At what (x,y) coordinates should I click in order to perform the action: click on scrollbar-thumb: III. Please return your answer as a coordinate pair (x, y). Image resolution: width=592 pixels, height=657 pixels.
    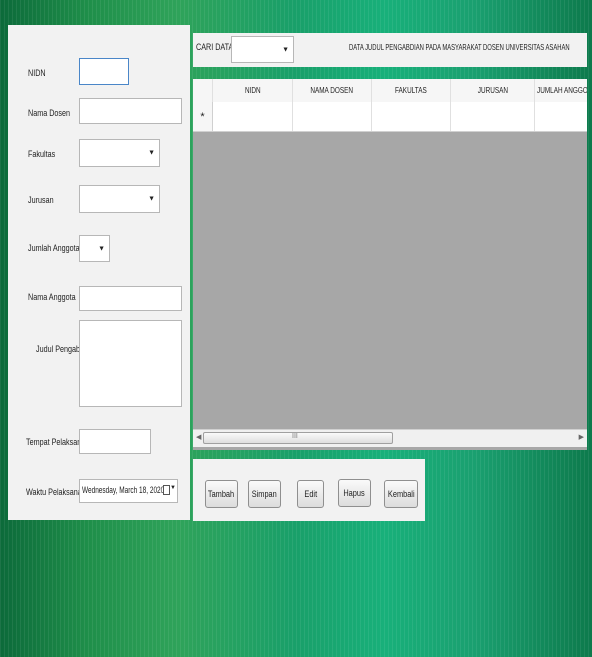
    Looking at the image, I should click on (298, 438).